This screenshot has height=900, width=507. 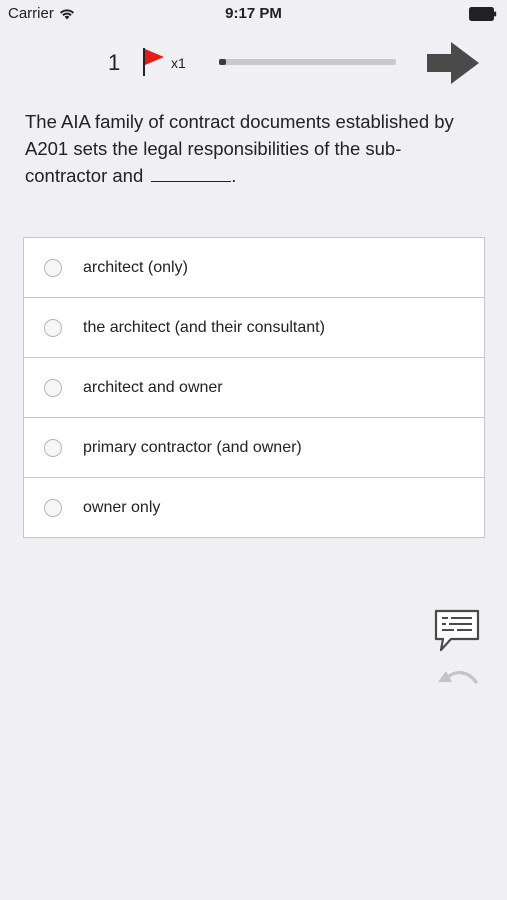 I want to click on battery-icon, so click(x=483, y=14).